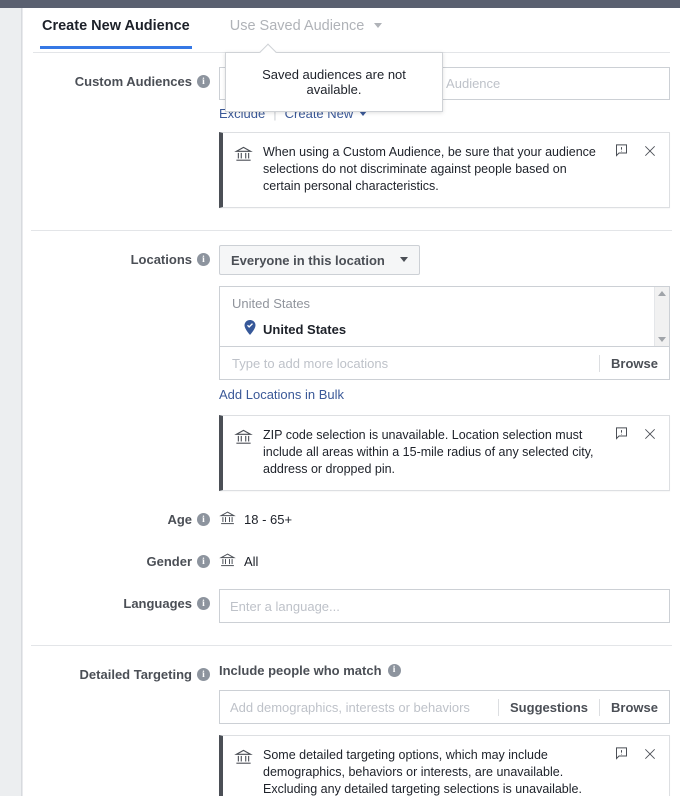 The height and width of the screenshot is (796, 680). Describe the element at coordinates (251, 561) in the screenshot. I see `gender-value: All` at that location.